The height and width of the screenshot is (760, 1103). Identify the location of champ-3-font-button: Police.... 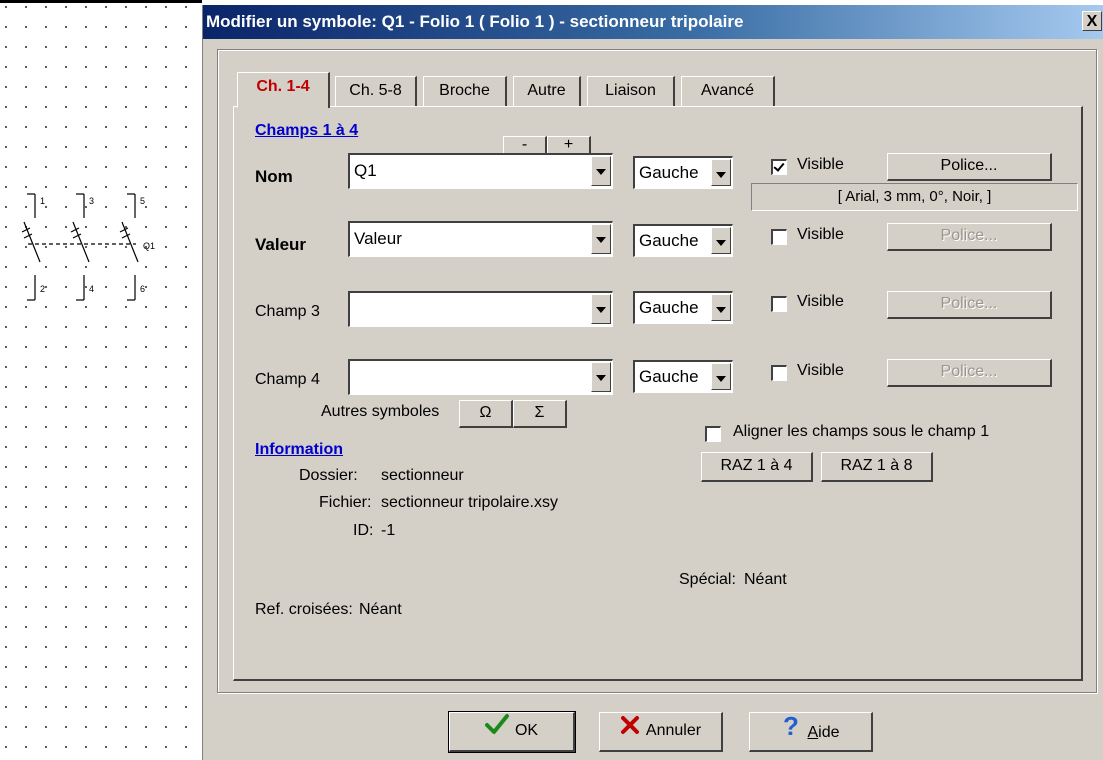
(969, 305).